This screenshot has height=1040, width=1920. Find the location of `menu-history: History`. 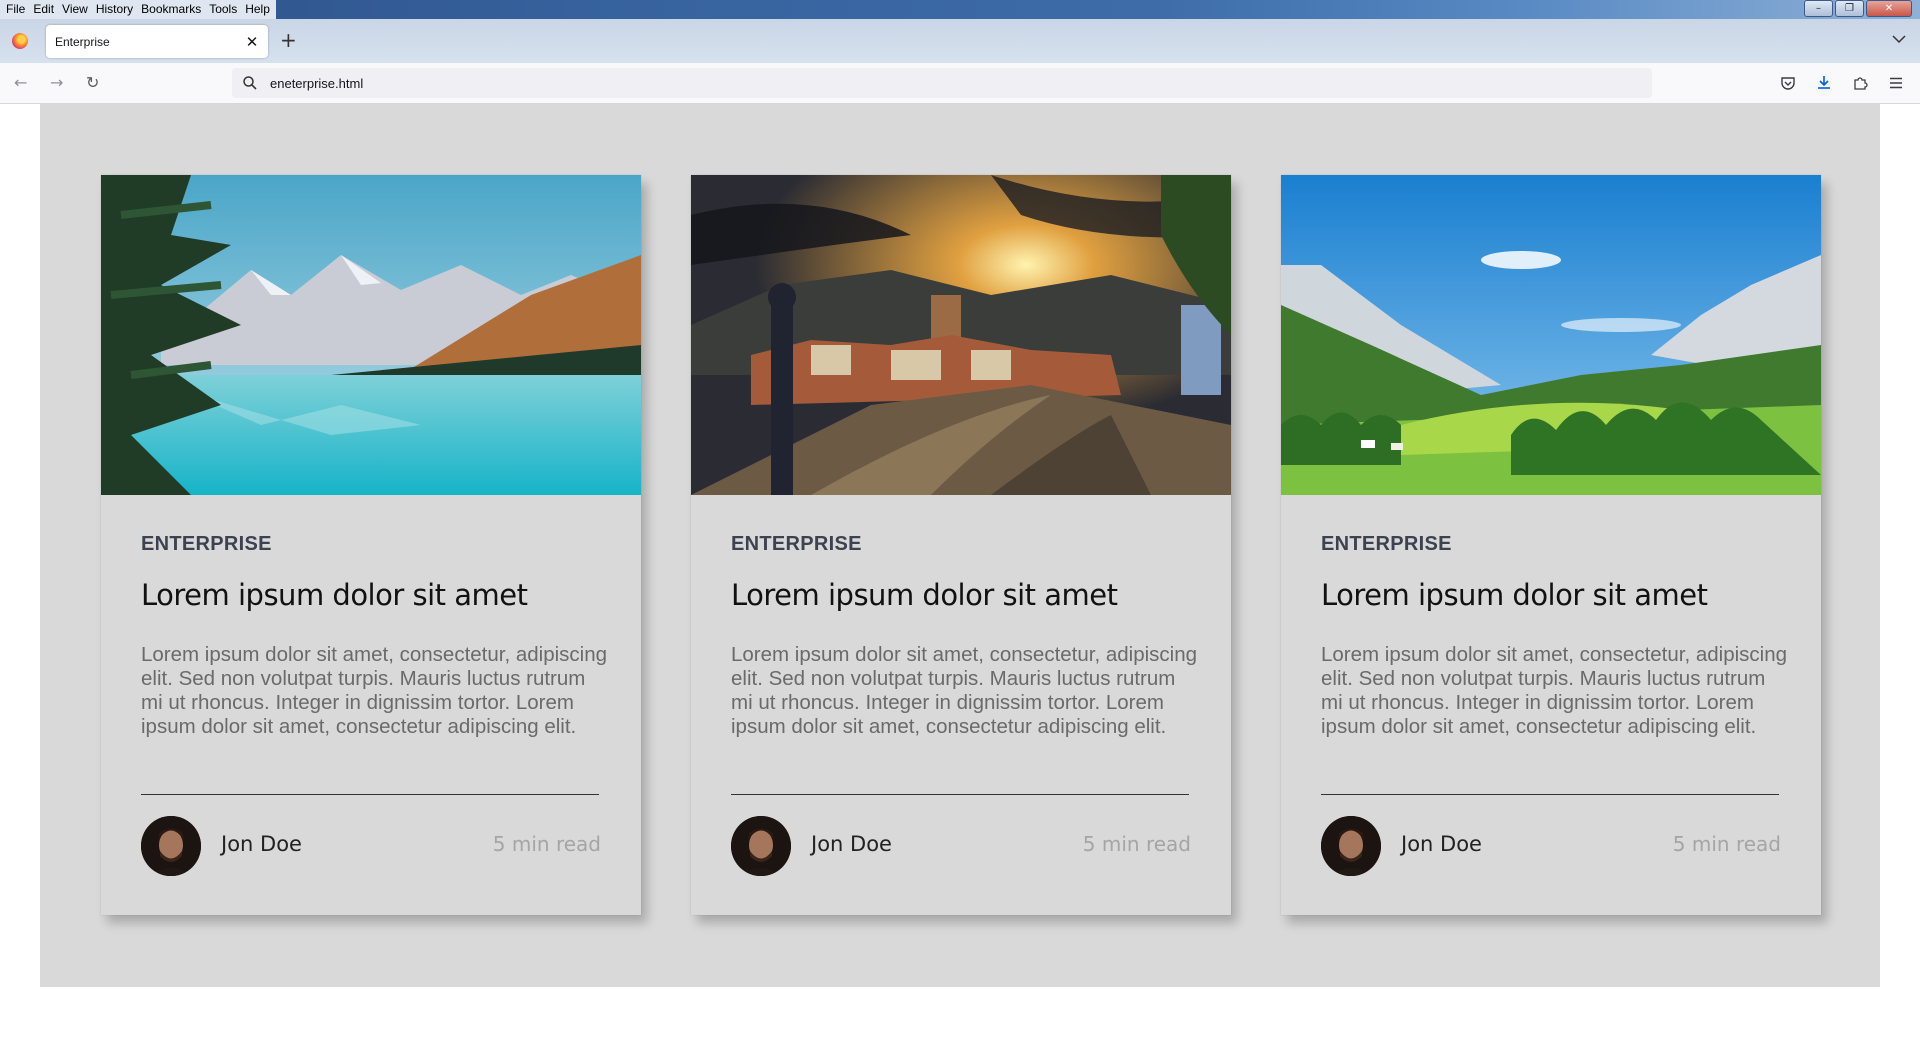

menu-history: History is located at coordinates (114, 9).